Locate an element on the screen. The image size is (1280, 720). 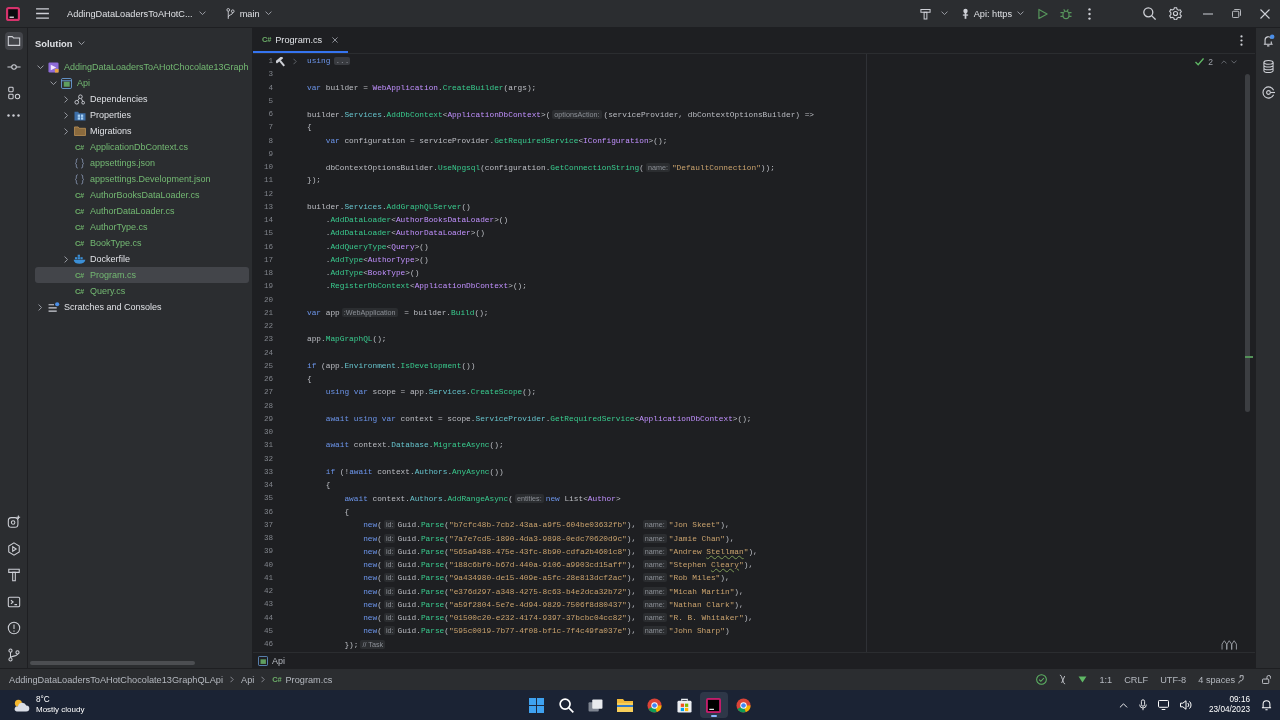
lock-icon is located at coordinates (1266, 679).